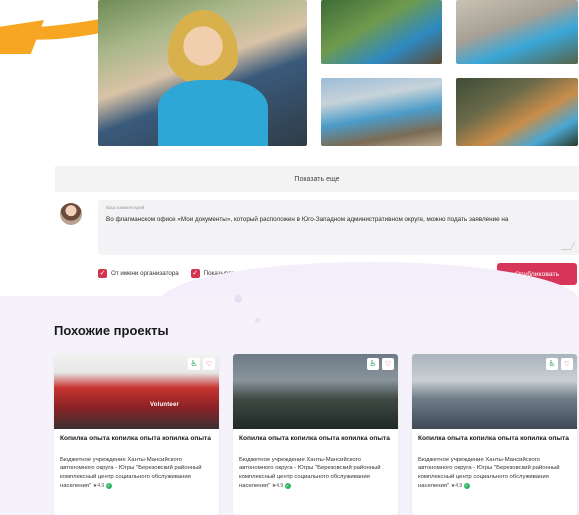 This screenshot has height=515, width=579. What do you see at coordinates (202, 73) in the screenshot?
I see `gallery-photo-main` at bounding box center [202, 73].